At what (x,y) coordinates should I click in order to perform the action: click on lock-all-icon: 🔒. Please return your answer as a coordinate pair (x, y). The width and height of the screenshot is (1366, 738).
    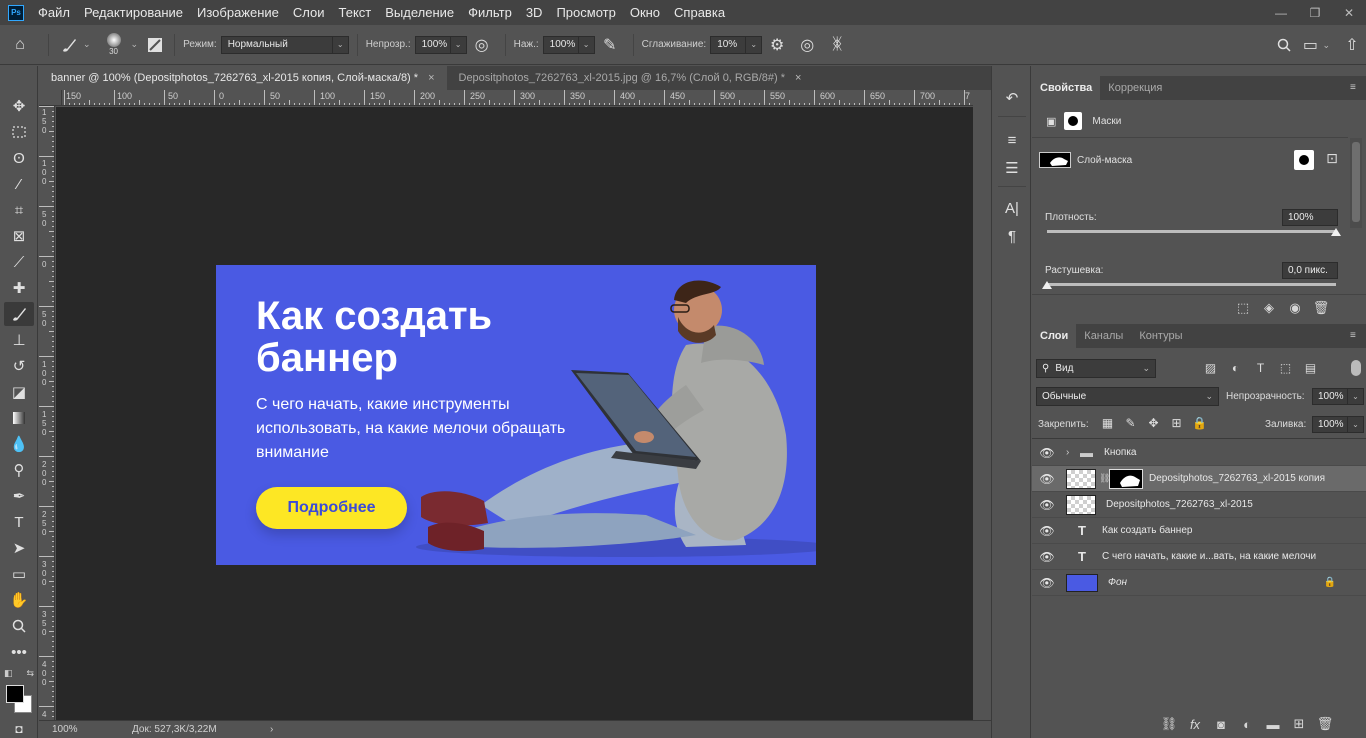
    Looking at the image, I should click on (1199, 423).